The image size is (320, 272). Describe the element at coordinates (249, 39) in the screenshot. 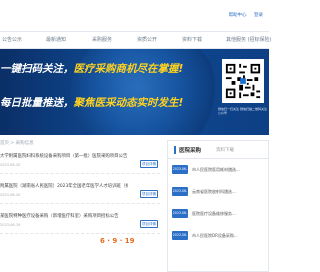

I see `nav-item-other-services: 其他服务 (招标保险)` at that location.